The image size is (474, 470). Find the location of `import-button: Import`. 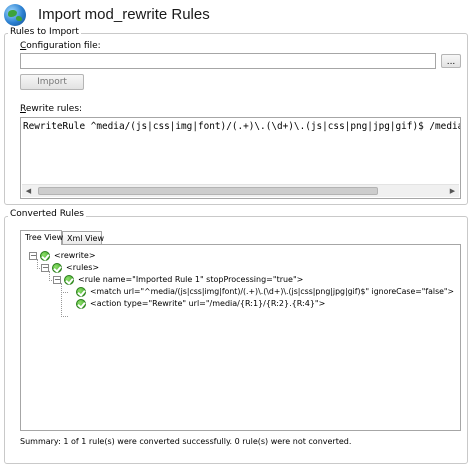

import-button: Import is located at coordinates (52, 82).